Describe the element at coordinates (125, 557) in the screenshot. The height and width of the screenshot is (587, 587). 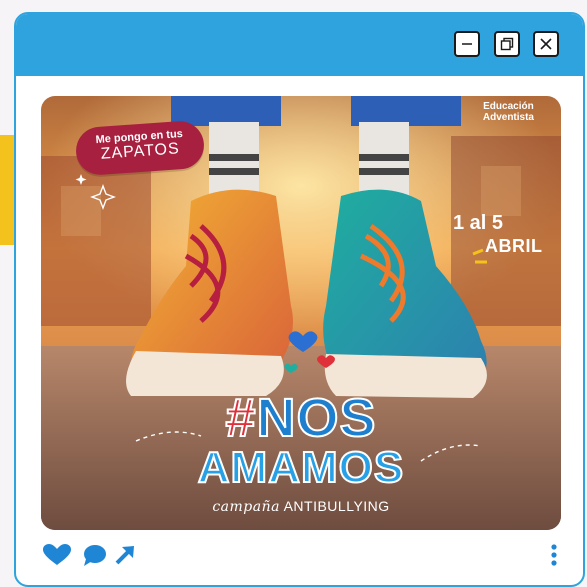
I see `share-arrow-icon` at that location.